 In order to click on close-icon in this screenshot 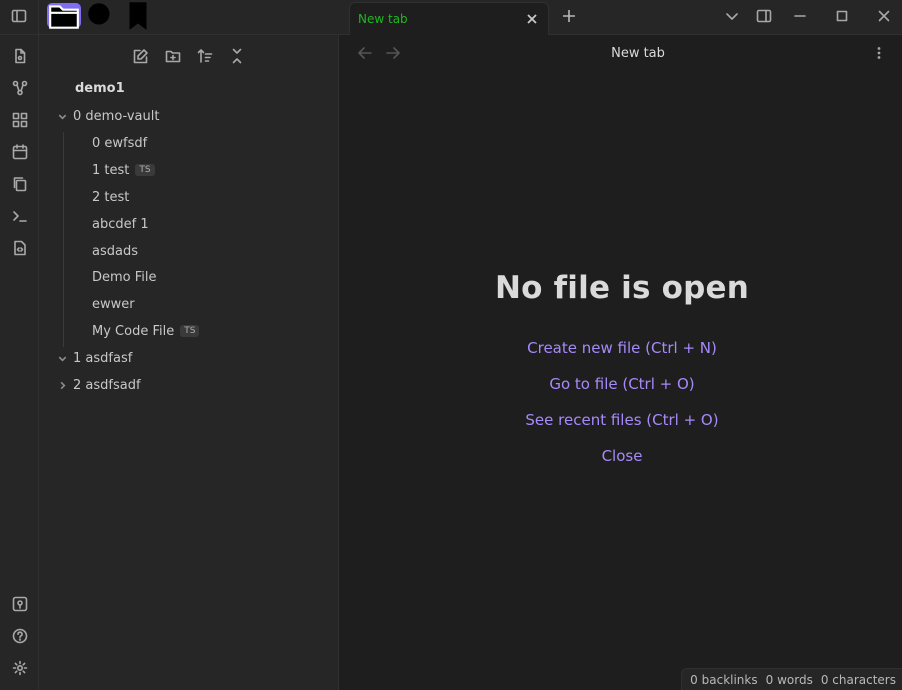, I will do `click(532, 19)`.